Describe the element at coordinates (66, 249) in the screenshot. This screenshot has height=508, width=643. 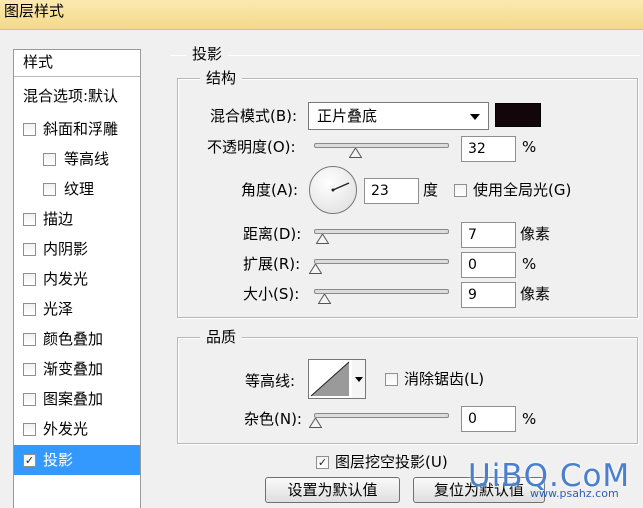
I see `sidebar-item-label: 内阴影` at that location.